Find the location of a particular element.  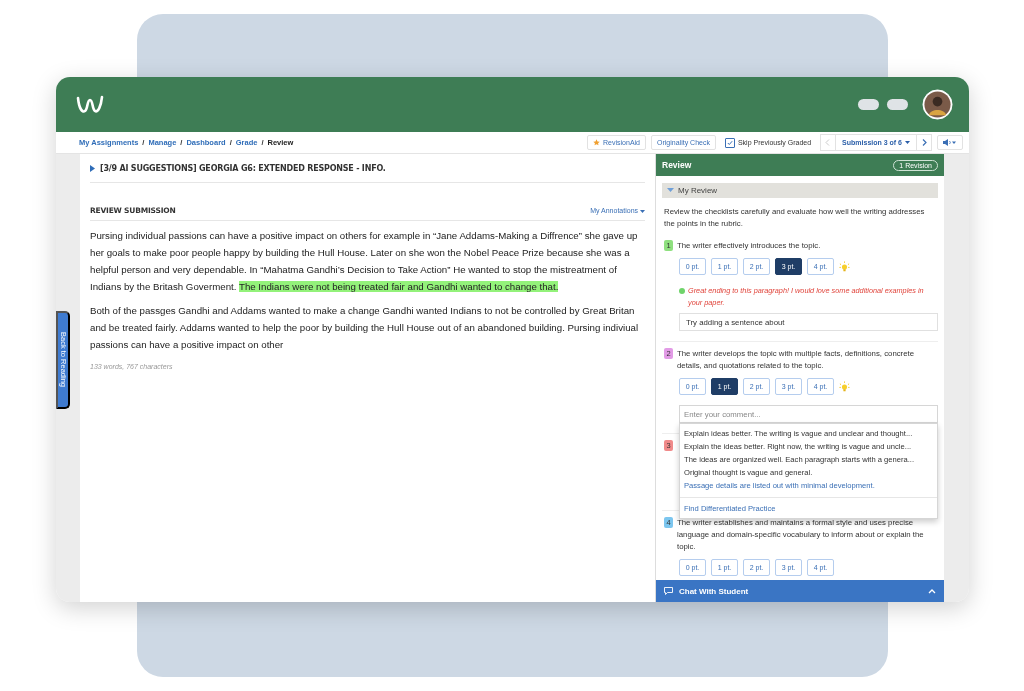

chevron-icon is located at coordinates (932, 591).